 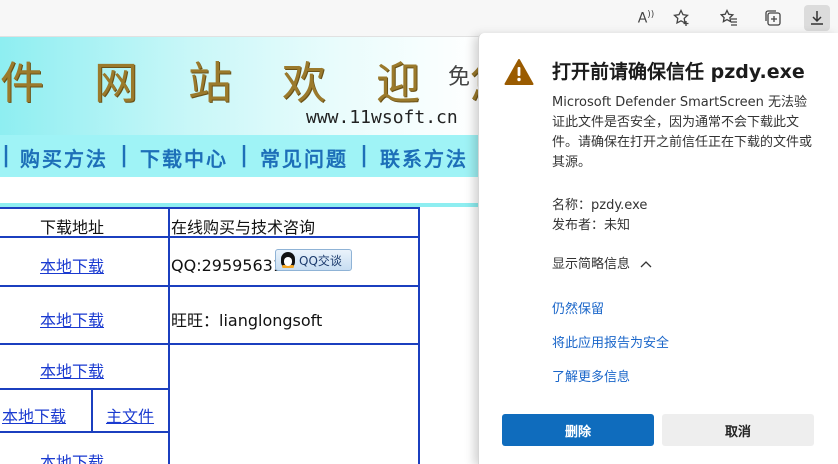 What do you see at coordinates (184, 157) in the screenshot?
I see `nav-item-download: 下载中心` at bounding box center [184, 157].